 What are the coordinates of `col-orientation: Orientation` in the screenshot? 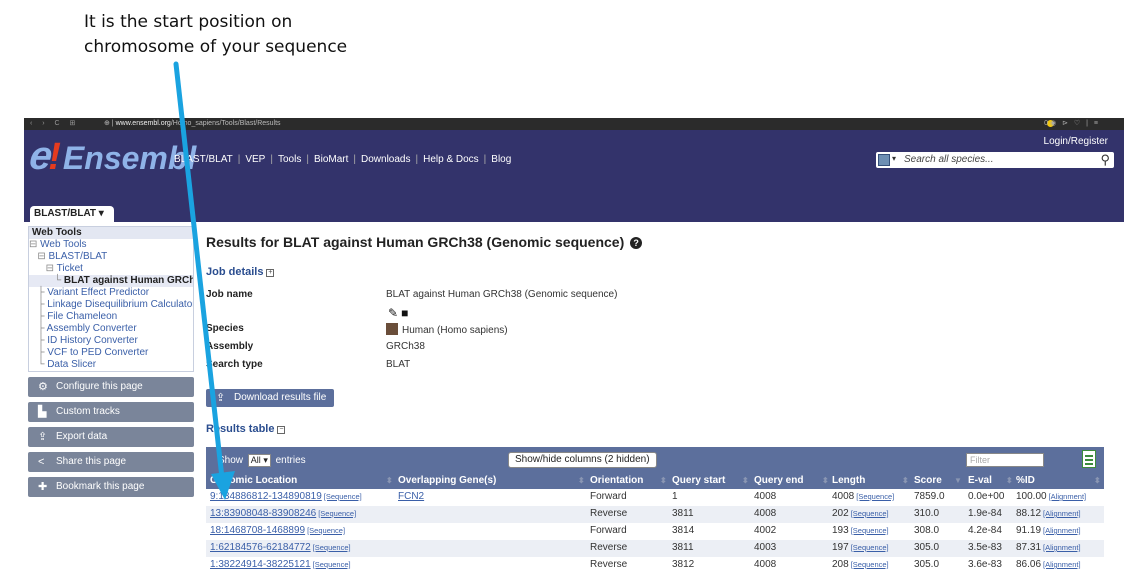 It's located at (616, 481).